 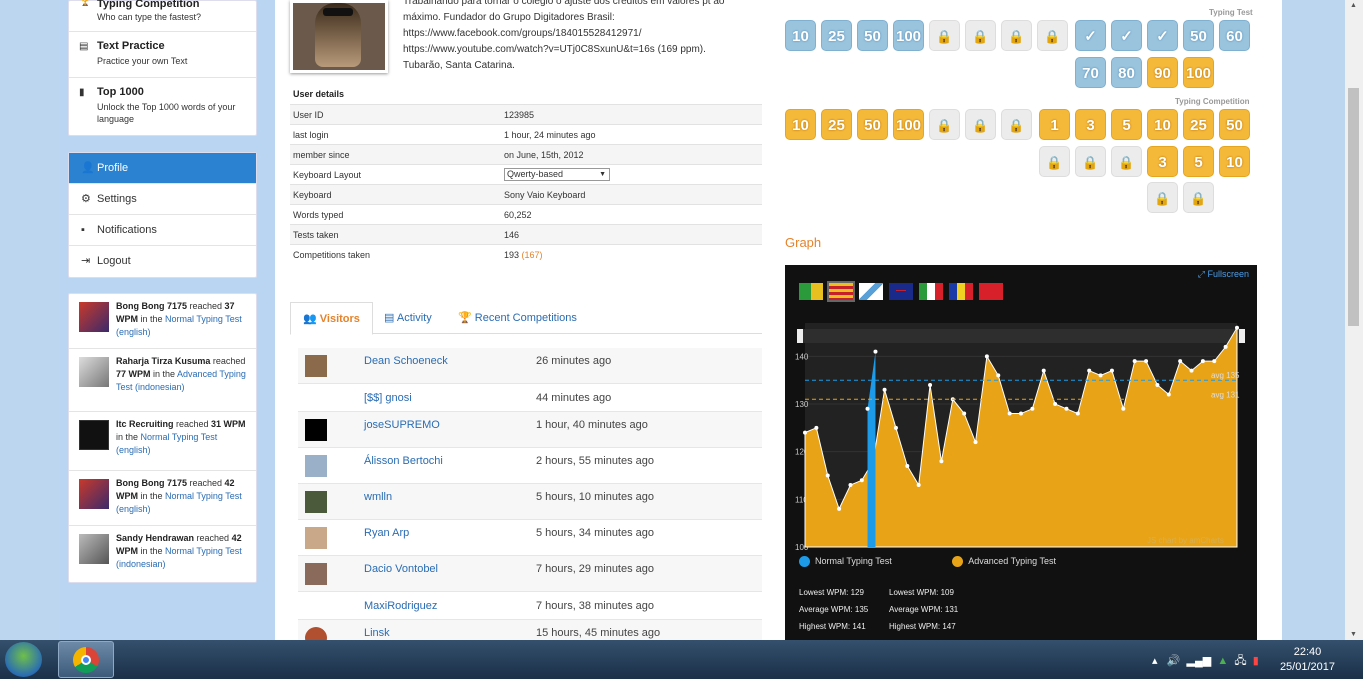 What do you see at coordinates (145, 424) in the screenshot?
I see `feed-user: Itc Recruiting` at bounding box center [145, 424].